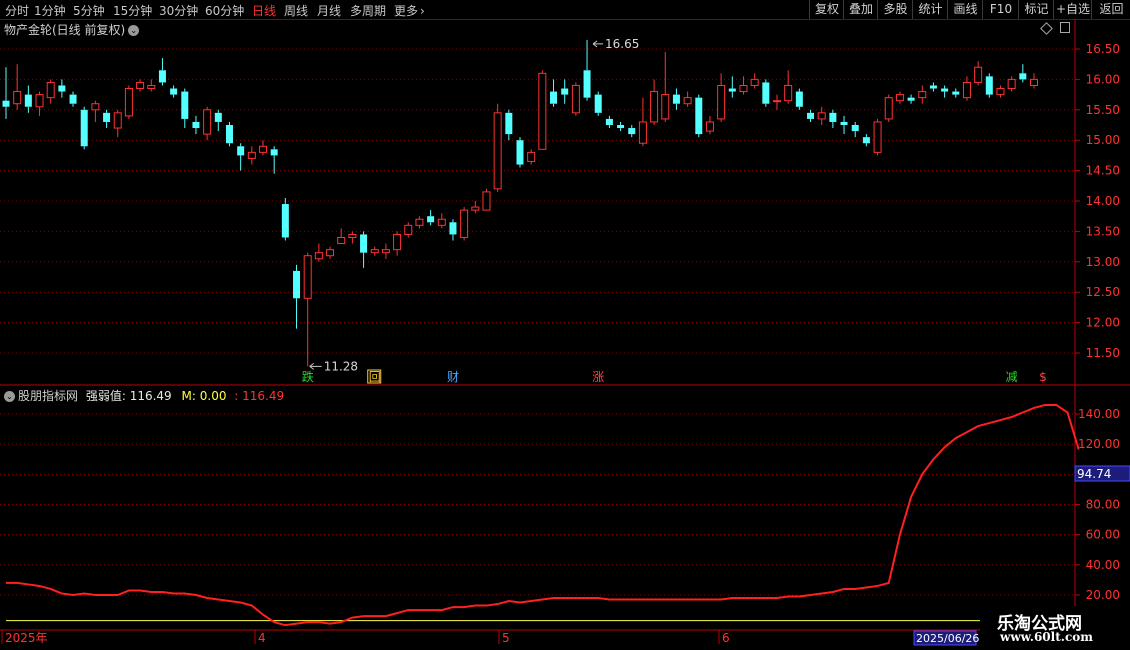  Describe the element at coordinates (506, 638) in the screenshot. I see `x-tick-label: 5` at that location.